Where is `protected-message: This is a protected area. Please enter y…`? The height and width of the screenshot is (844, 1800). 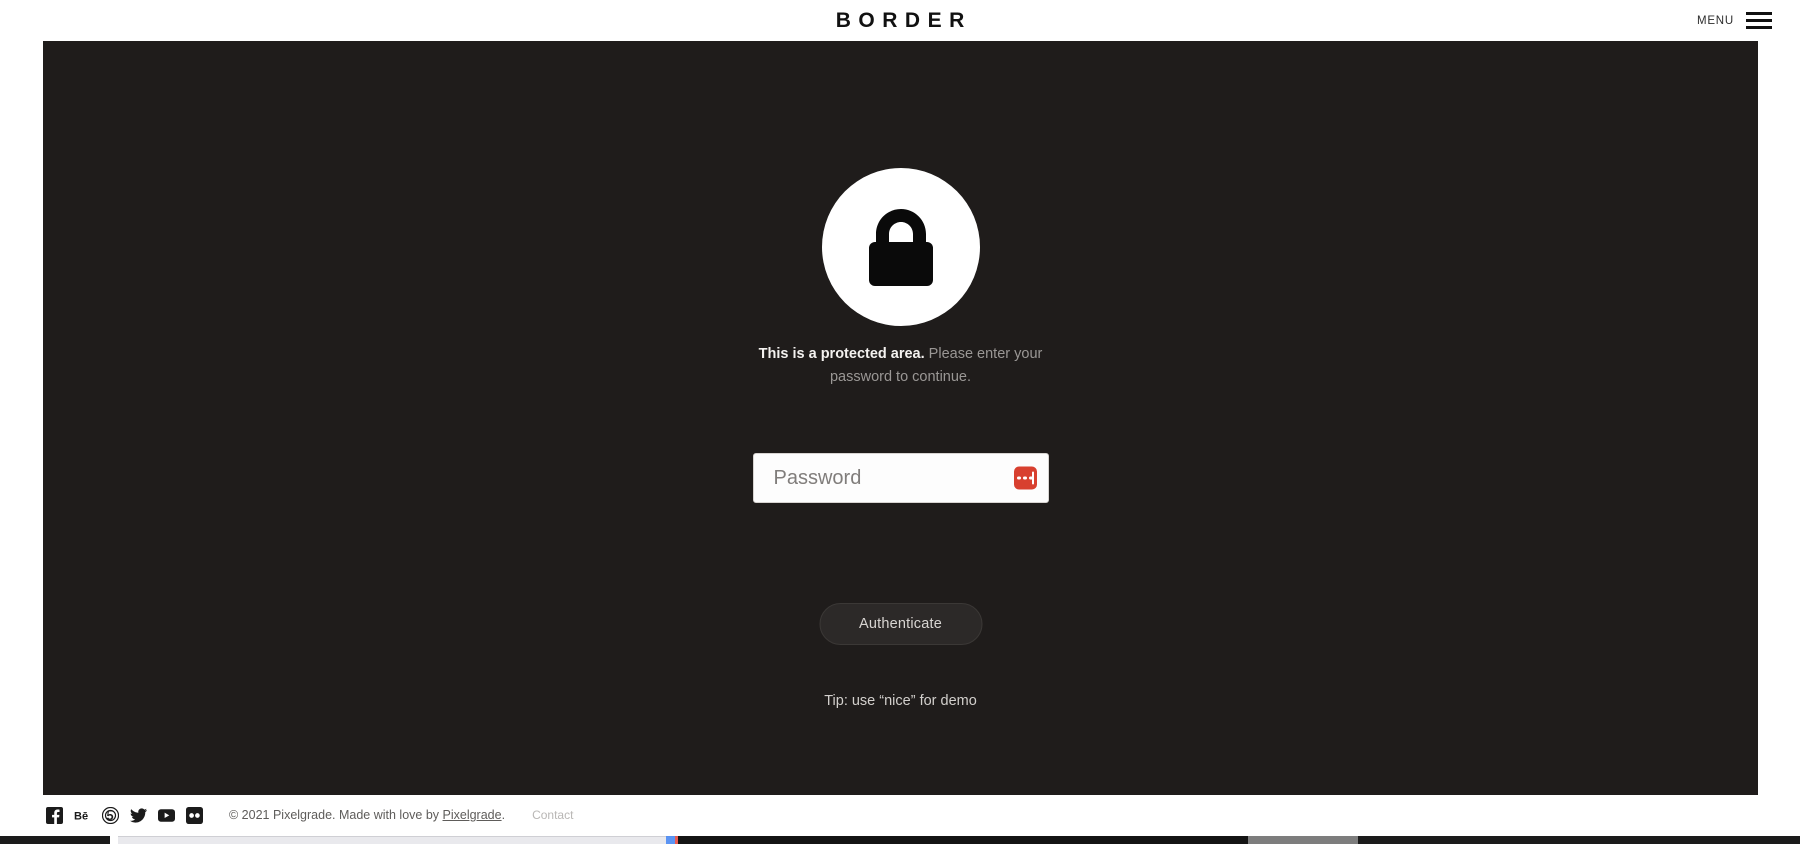 protected-message: This is a protected area. Please enter y… is located at coordinates (901, 365).